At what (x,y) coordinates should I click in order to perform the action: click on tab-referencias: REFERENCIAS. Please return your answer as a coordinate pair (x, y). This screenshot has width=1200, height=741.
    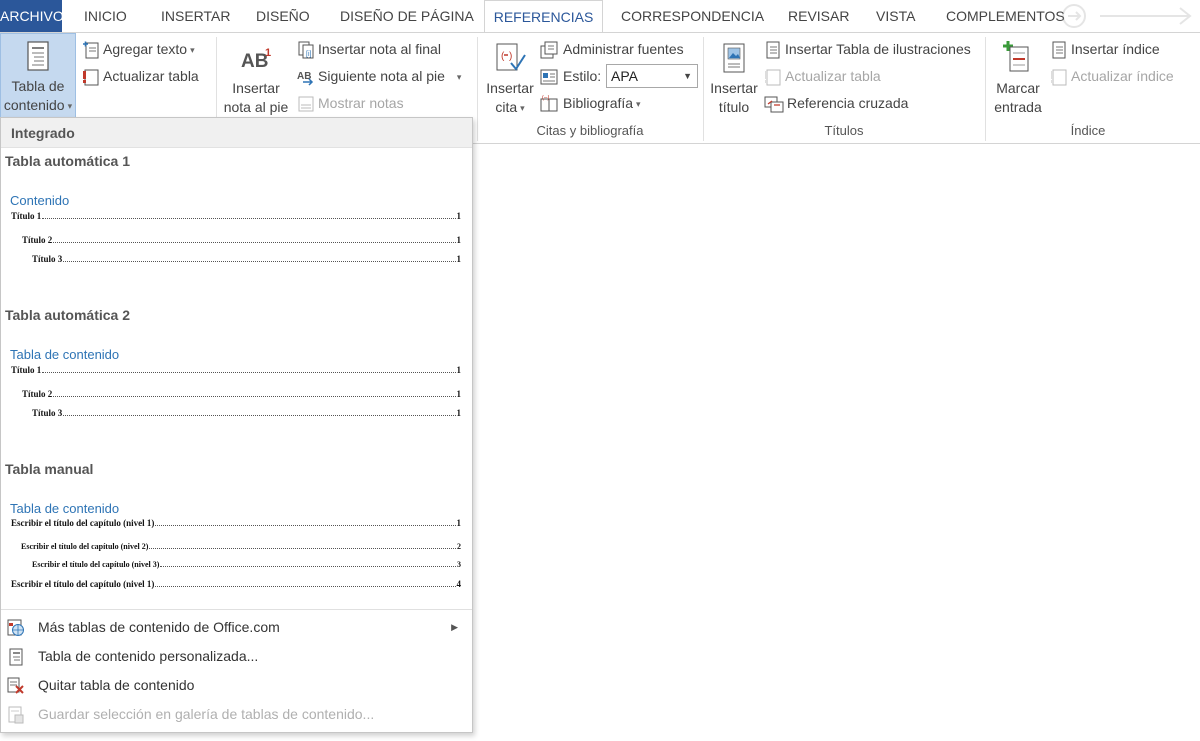
    Looking at the image, I should click on (543, 16).